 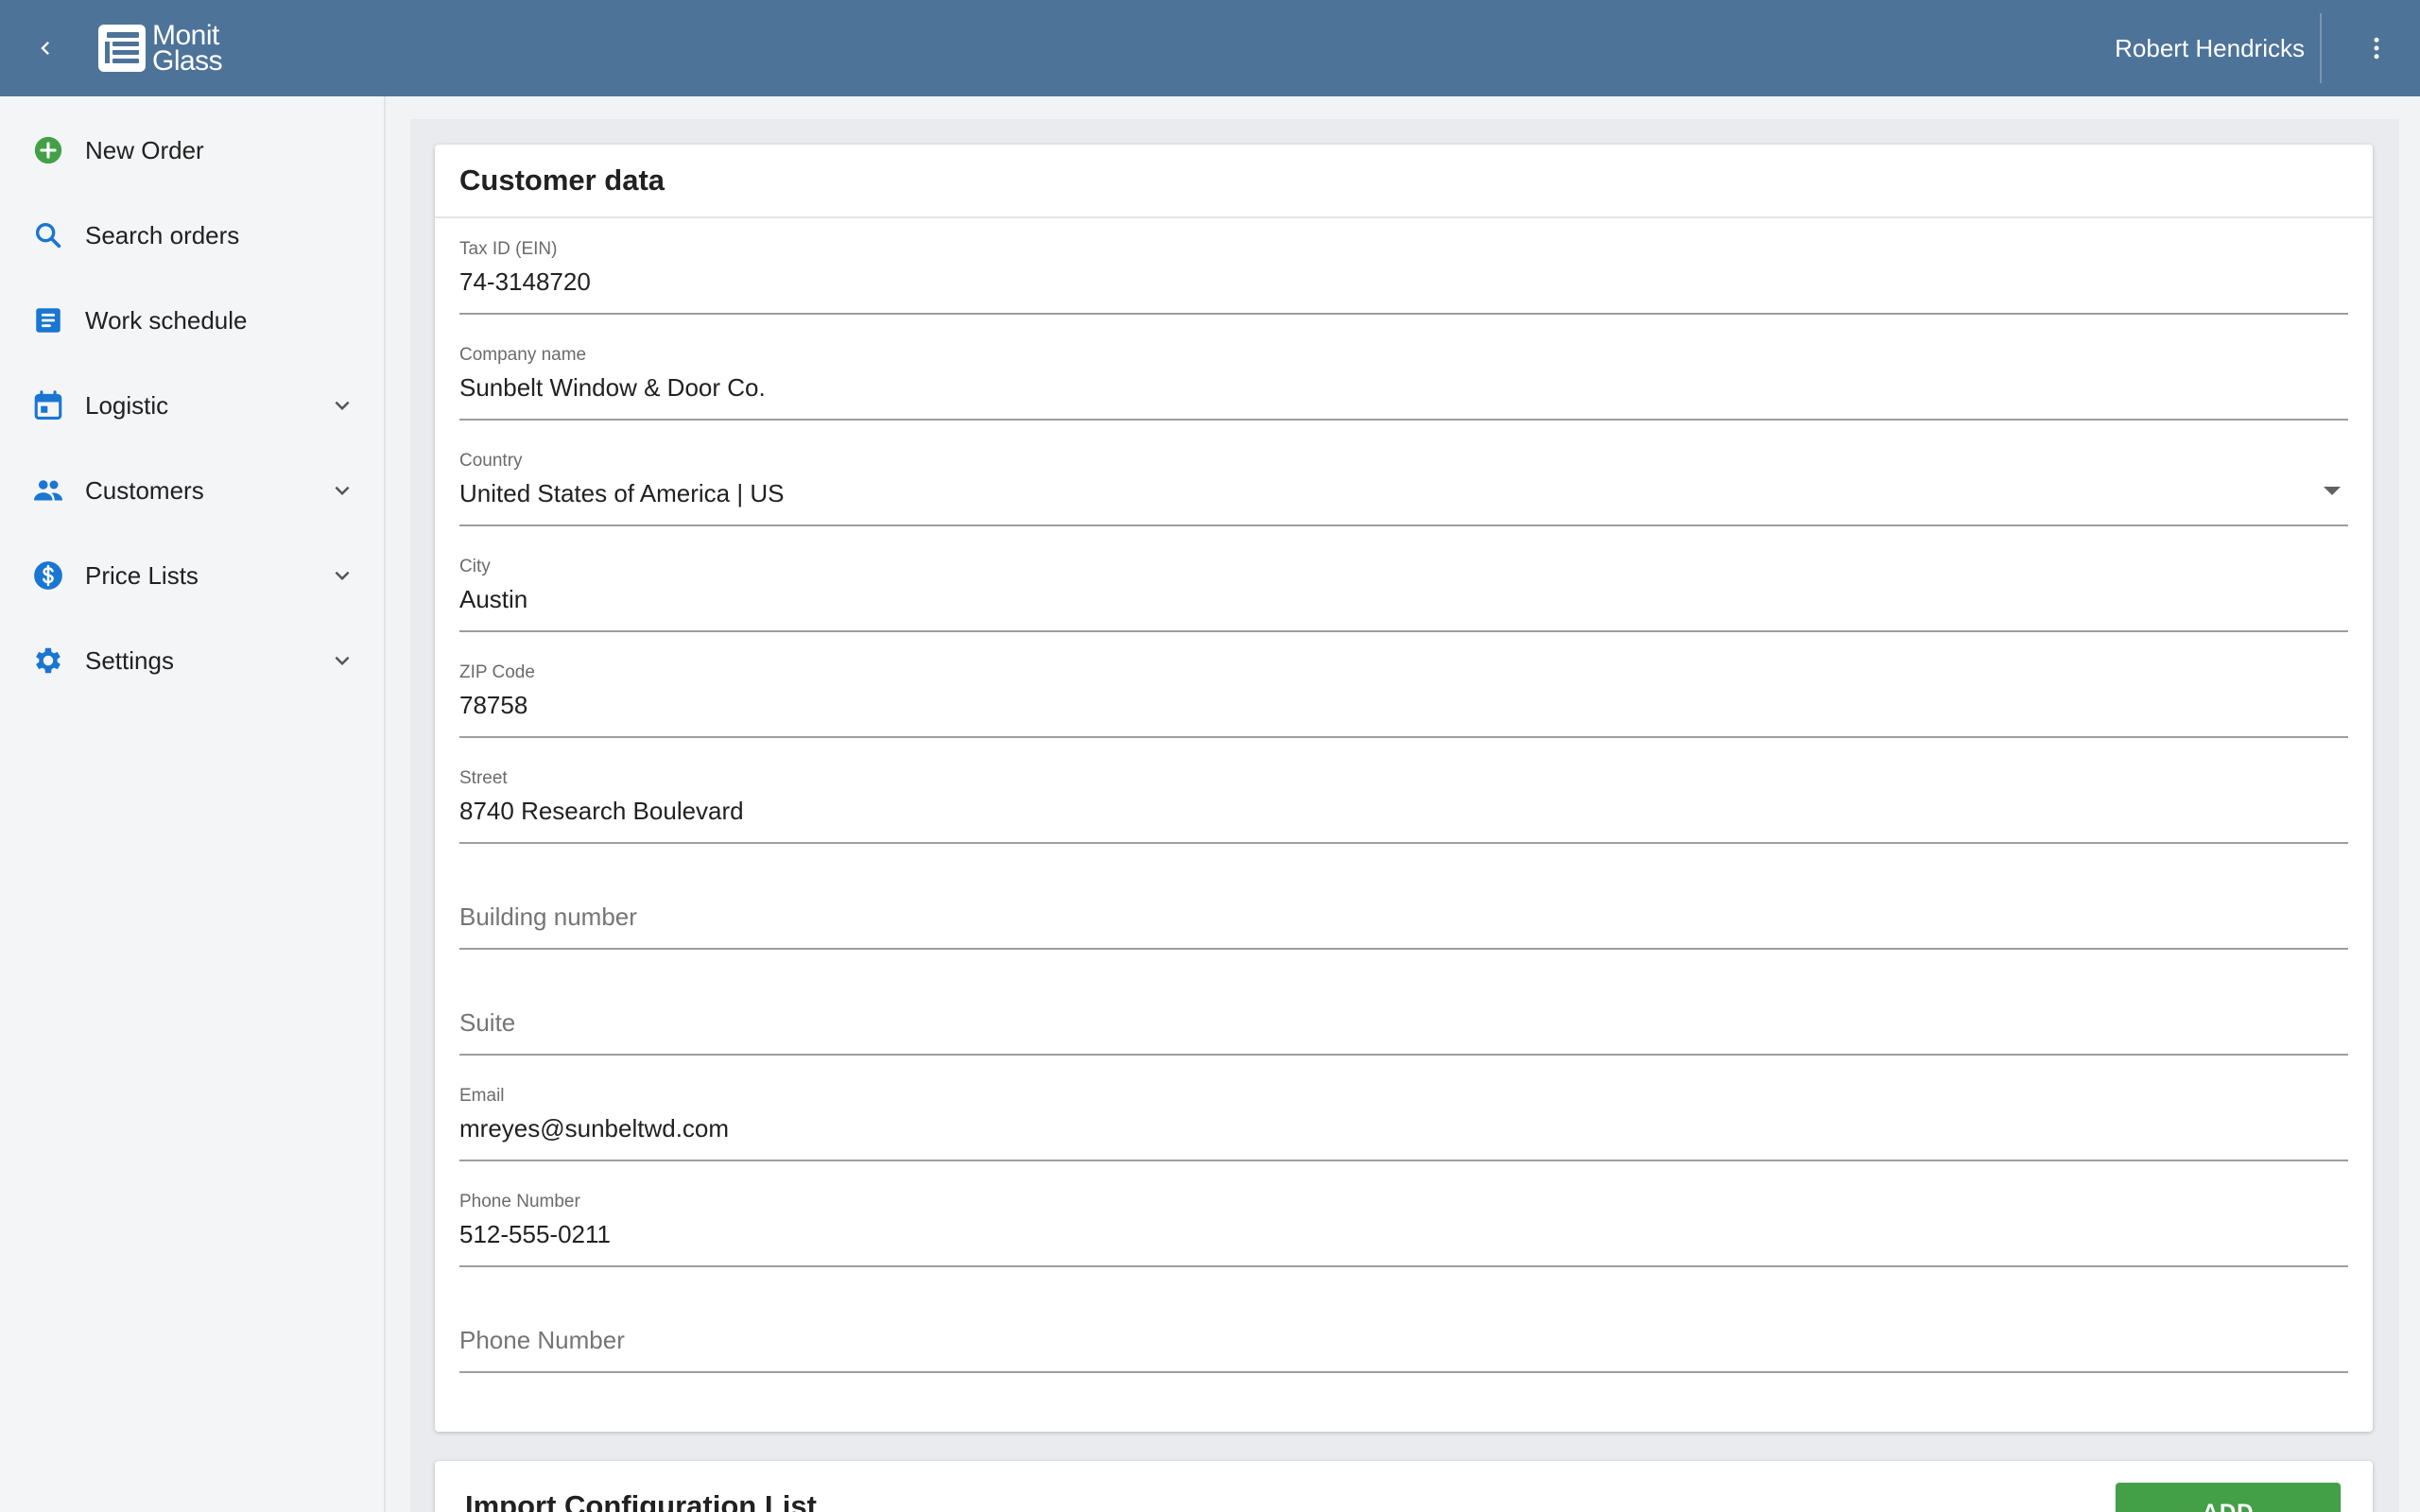 I want to click on sidebar-item-label: Search orders, so click(x=162, y=235).